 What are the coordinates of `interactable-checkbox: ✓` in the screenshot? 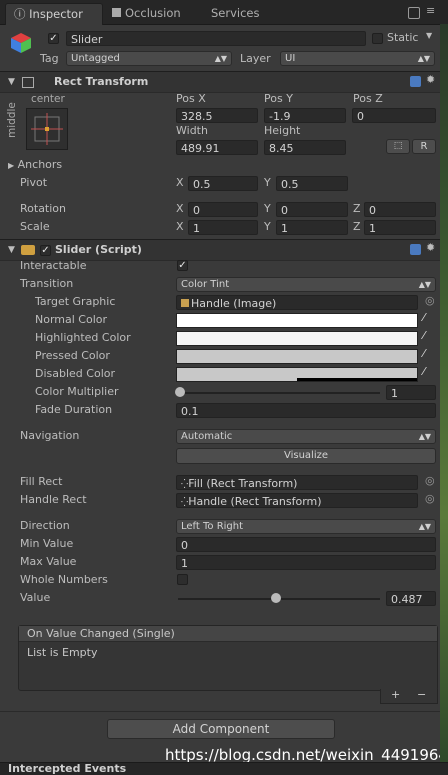 It's located at (182, 265).